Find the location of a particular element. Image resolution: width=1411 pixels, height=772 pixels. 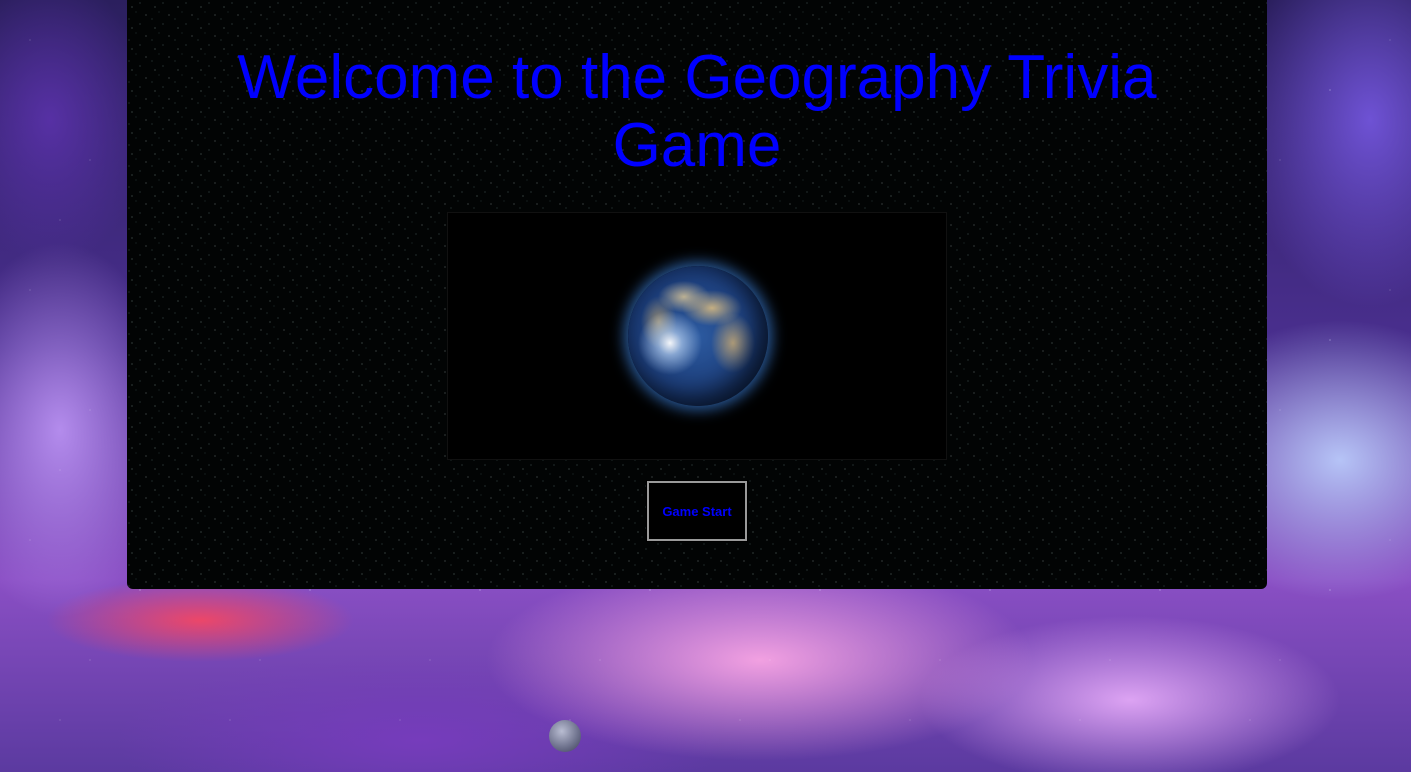

earth-globe-icon is located at coordinates (698, 336).